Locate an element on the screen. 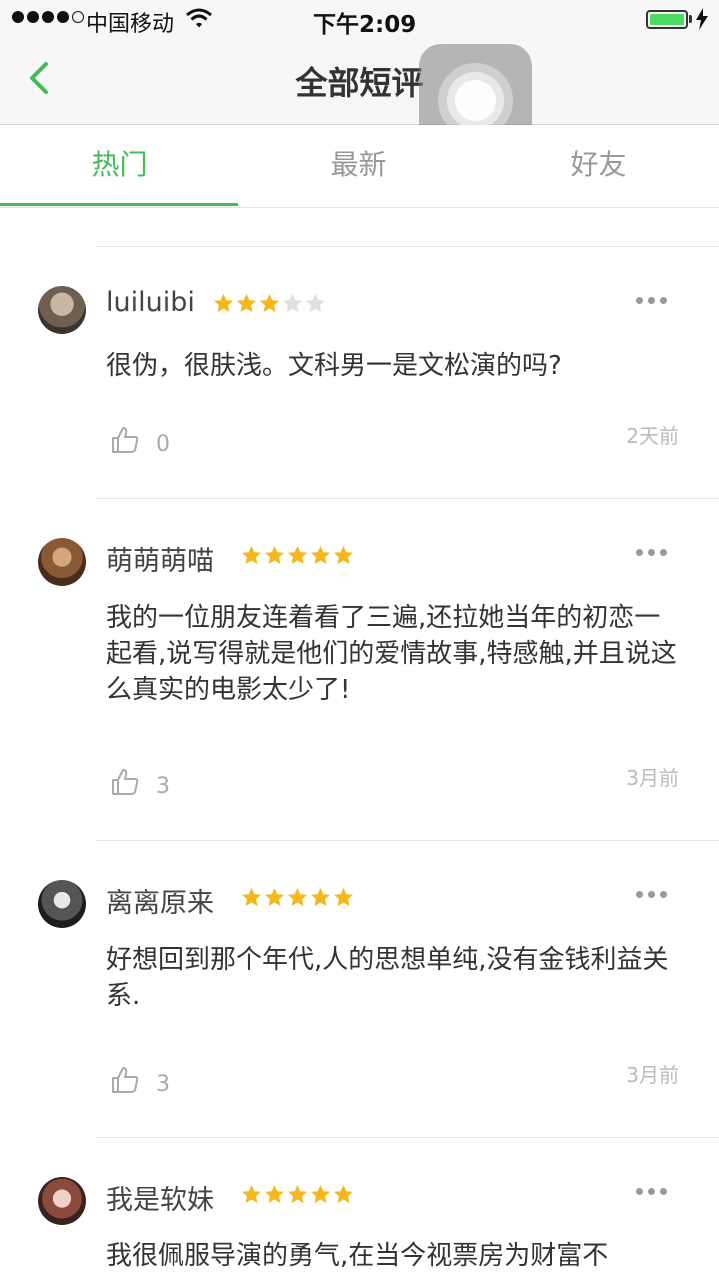 Image resolution: width=719 pixels, height=1280 pixels. comment-text: 很伪，很肤浅。文科男一是文松演的吗? is located at coordinates (334, 366).